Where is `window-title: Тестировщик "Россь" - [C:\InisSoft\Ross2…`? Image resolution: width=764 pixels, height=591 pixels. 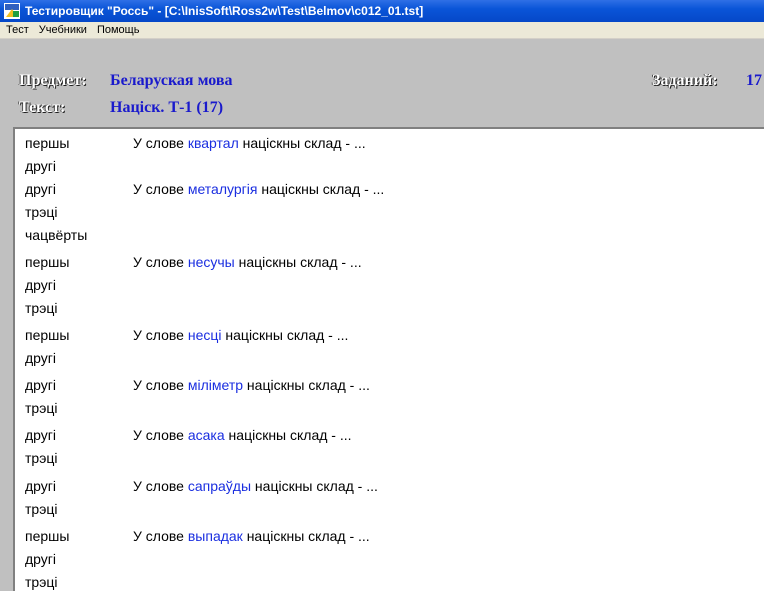 window-title: Тестировщик "Россь" - [C:\InisSoft\Ross2… is located at coordinates (224, 11).